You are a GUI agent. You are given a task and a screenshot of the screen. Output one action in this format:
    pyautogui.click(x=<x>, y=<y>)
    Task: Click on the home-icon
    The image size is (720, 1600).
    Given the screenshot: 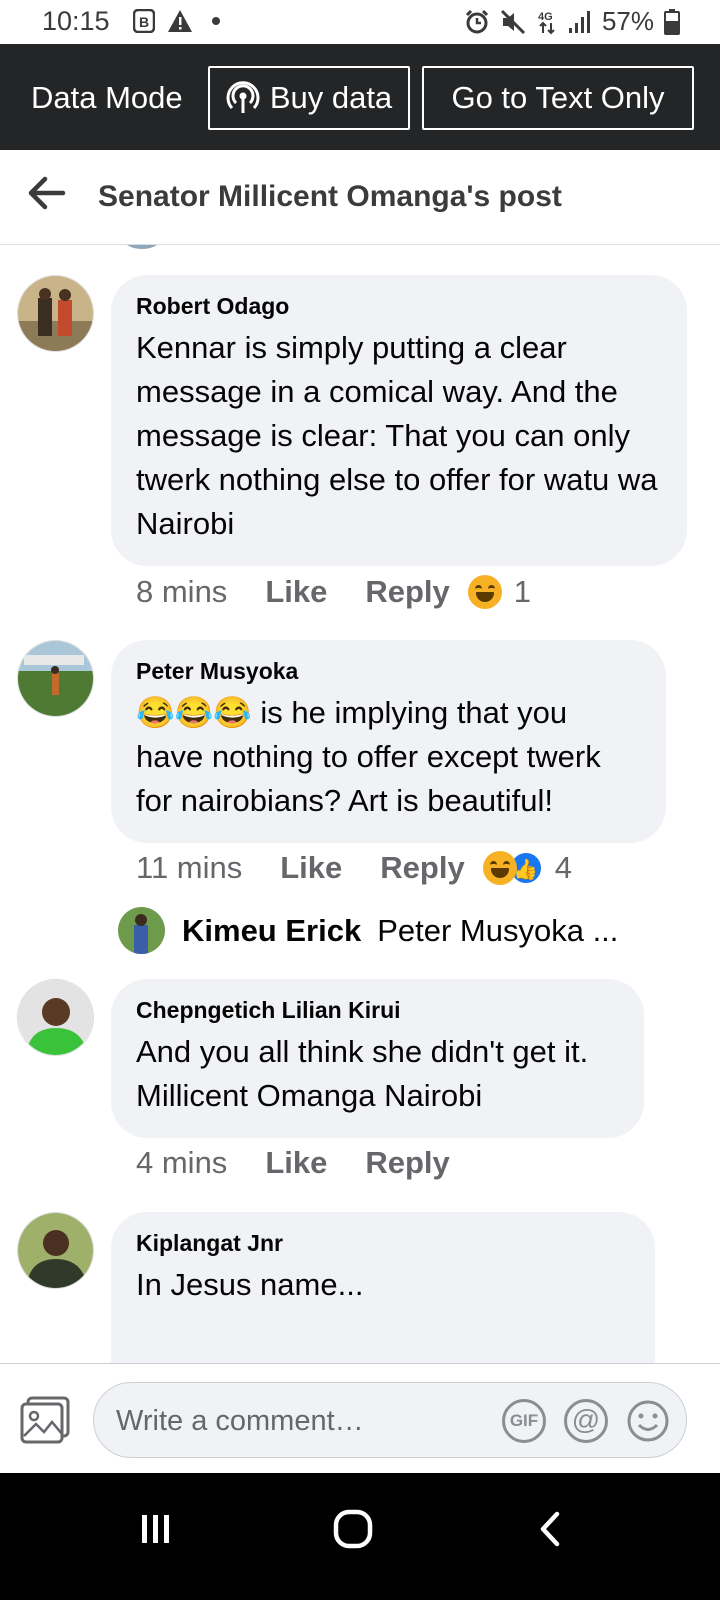 What is the action you would take?
    pyautogui.click(x=353, y=1529)
    